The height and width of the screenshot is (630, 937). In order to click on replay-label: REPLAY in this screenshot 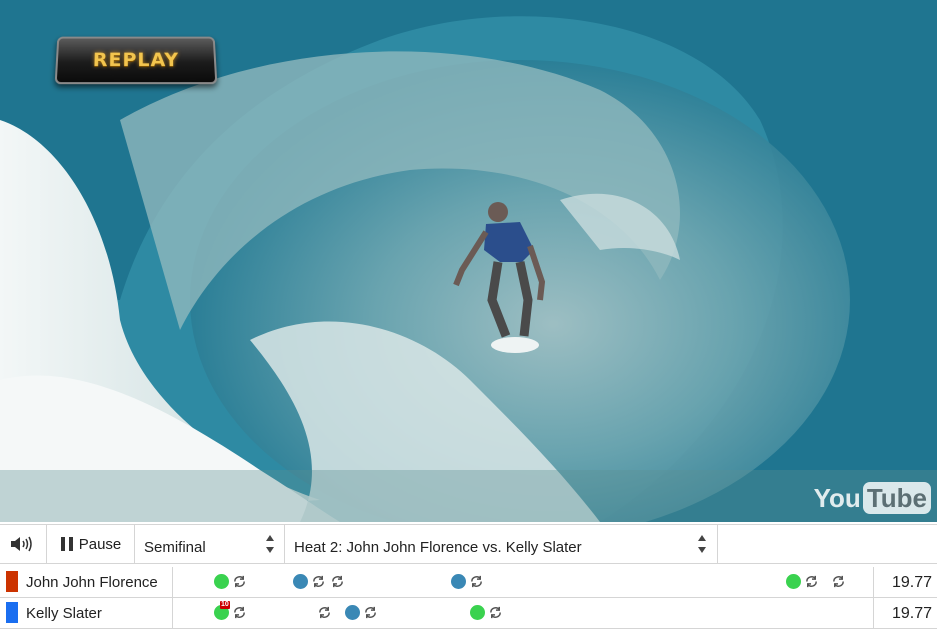, I will do `click(136, 60)`.